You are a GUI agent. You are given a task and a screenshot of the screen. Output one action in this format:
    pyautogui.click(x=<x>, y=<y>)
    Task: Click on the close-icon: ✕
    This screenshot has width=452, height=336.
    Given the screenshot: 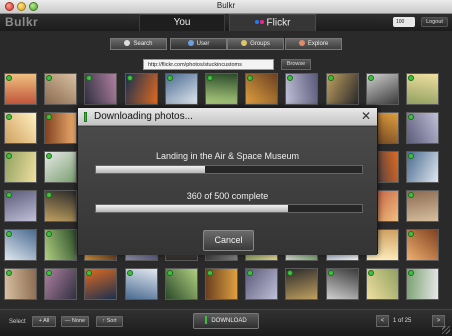 What is the action you would take?
    pyautogui.click(x=366, y=116)
    